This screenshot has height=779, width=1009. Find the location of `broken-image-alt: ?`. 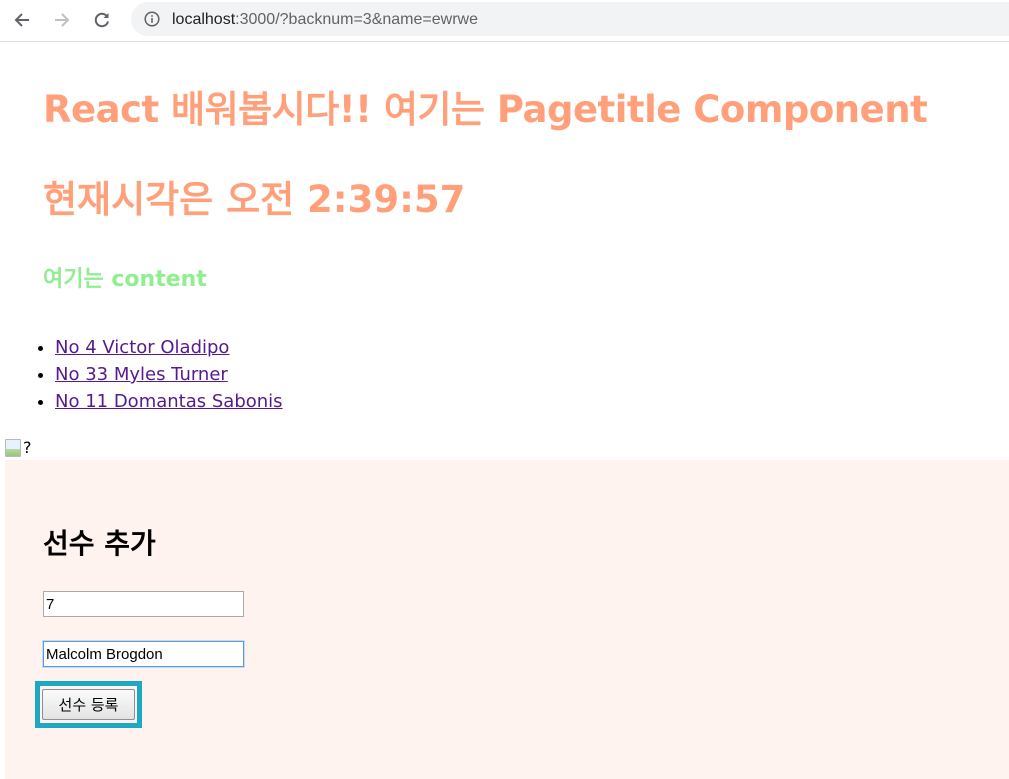

broken-image-alt: ? is located at coordinates (27, 447).